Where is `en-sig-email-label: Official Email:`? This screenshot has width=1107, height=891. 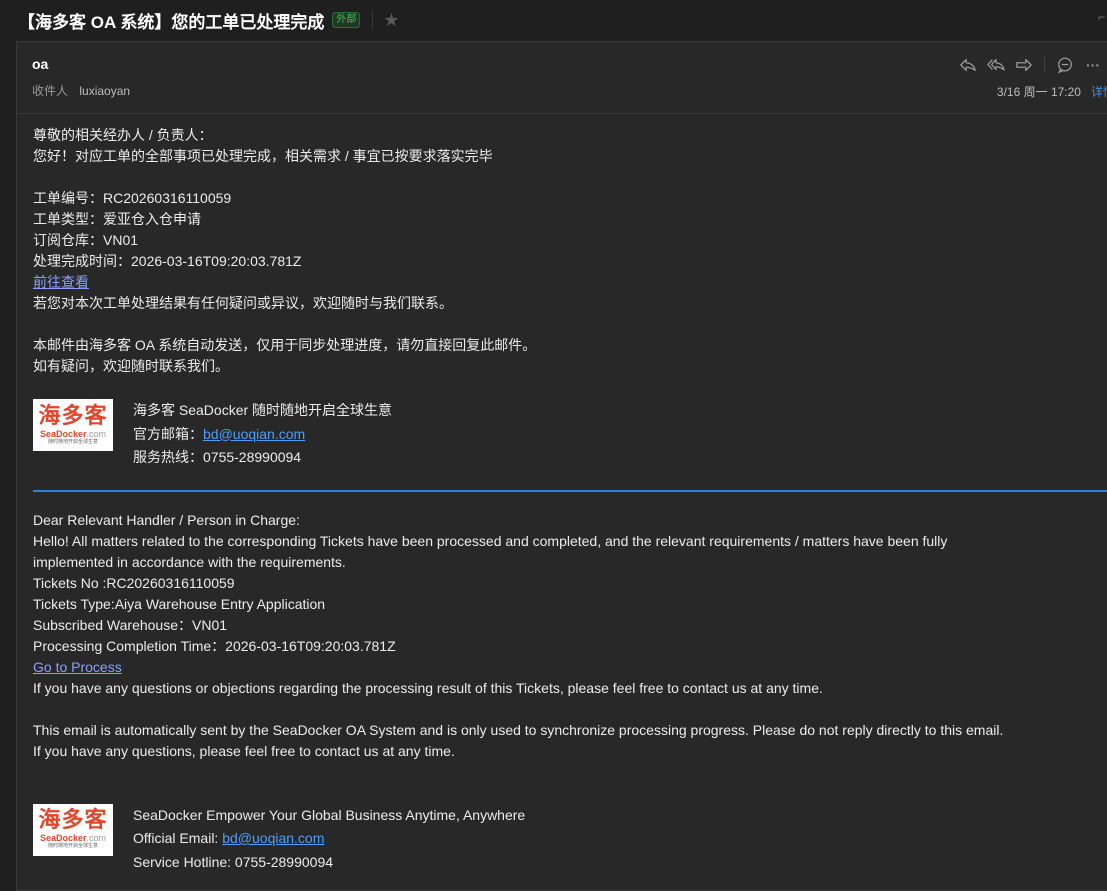 en-sig-email-label: Official Email: is located at coordinates (178, 838).